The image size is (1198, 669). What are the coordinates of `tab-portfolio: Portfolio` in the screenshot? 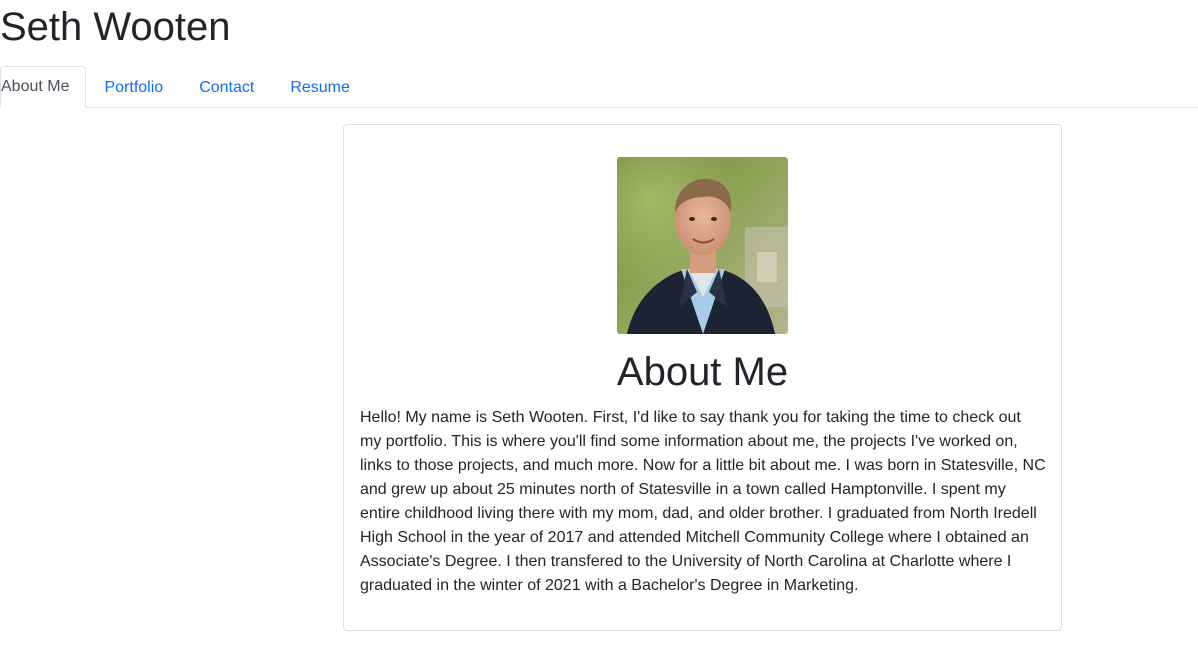 It's located at (133, 88).